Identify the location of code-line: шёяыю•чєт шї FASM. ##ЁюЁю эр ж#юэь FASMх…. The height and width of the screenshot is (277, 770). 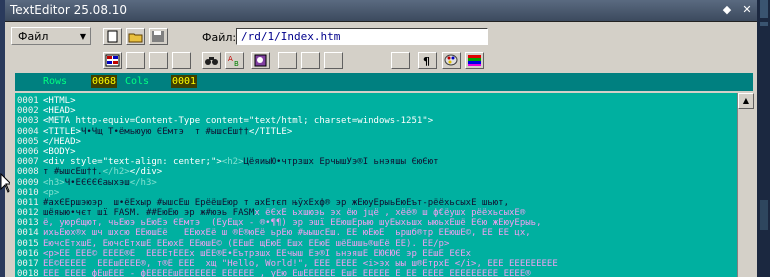
(390, 213).